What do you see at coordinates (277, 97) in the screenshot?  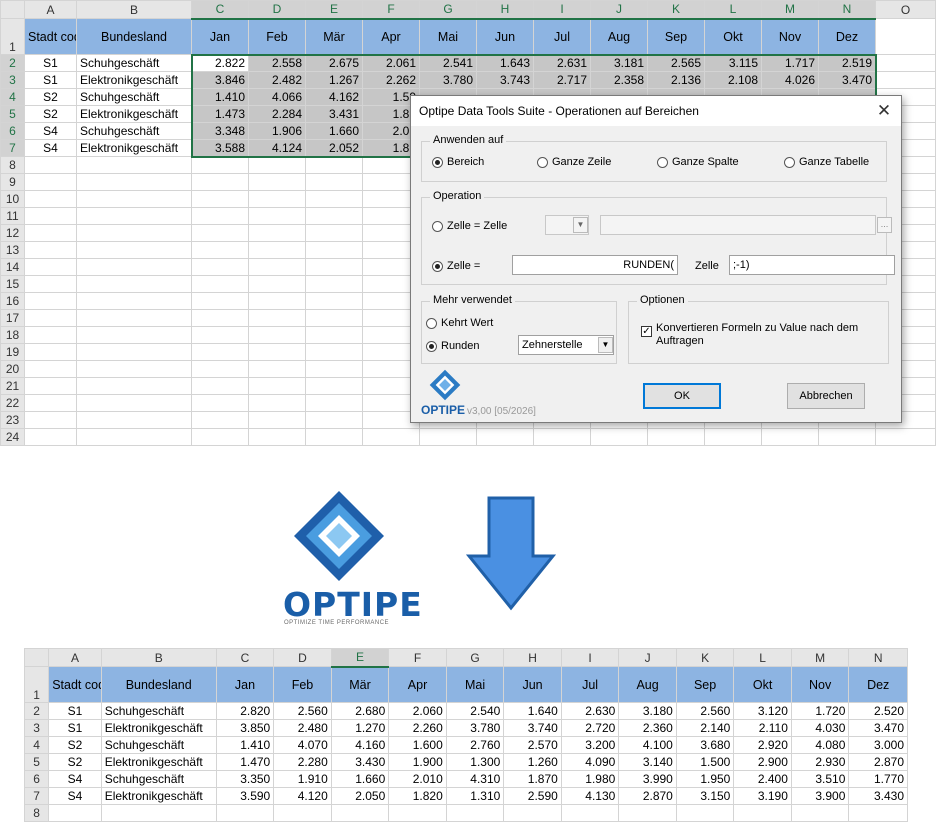 I see `value-cell: 4.066` at bounding box center [277, 97].